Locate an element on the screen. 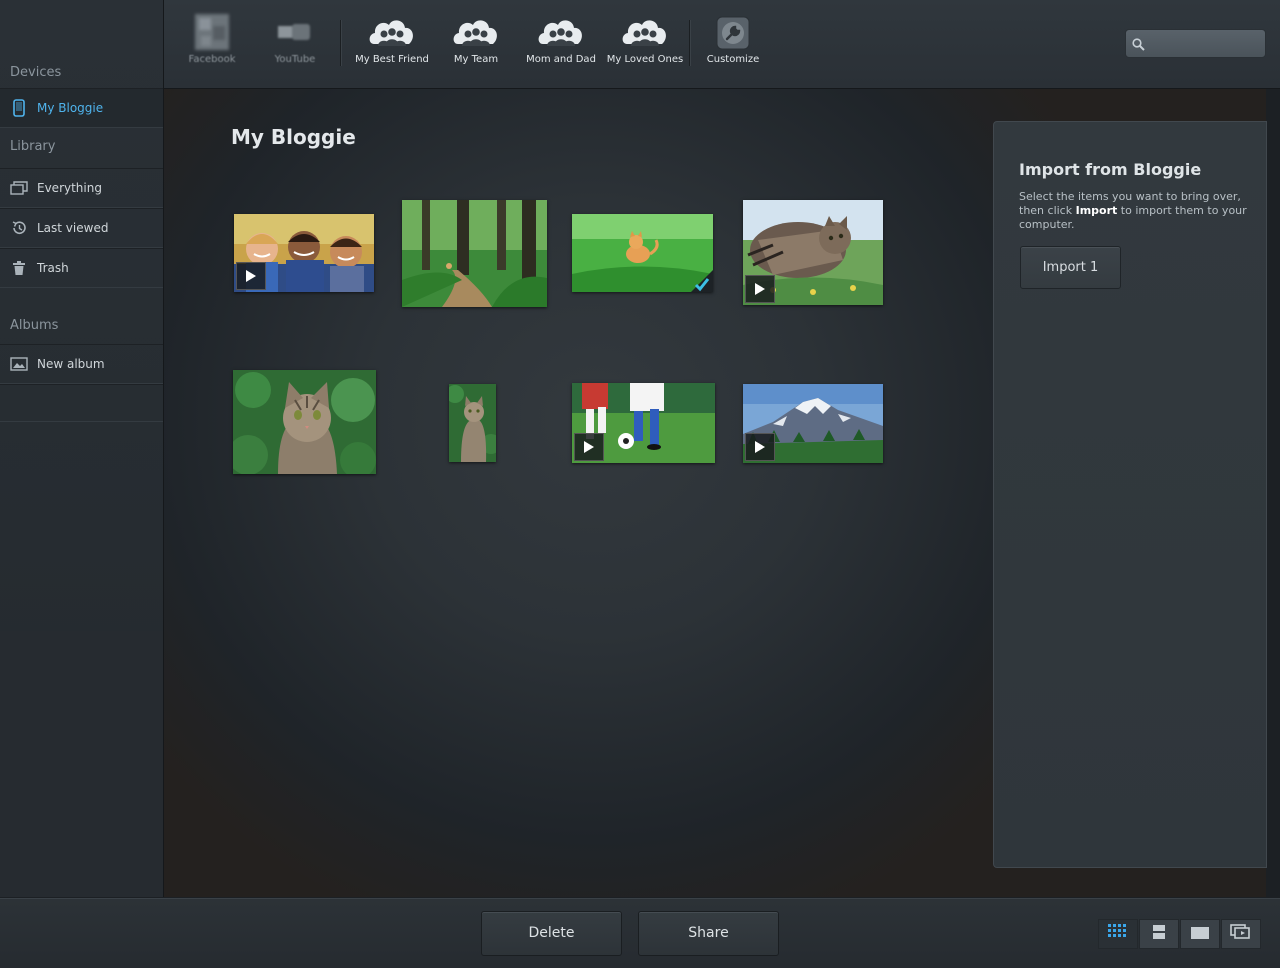 This screenshot has height=968, width=1280. sidebar-footer-area is located at coordinates (81, 764).